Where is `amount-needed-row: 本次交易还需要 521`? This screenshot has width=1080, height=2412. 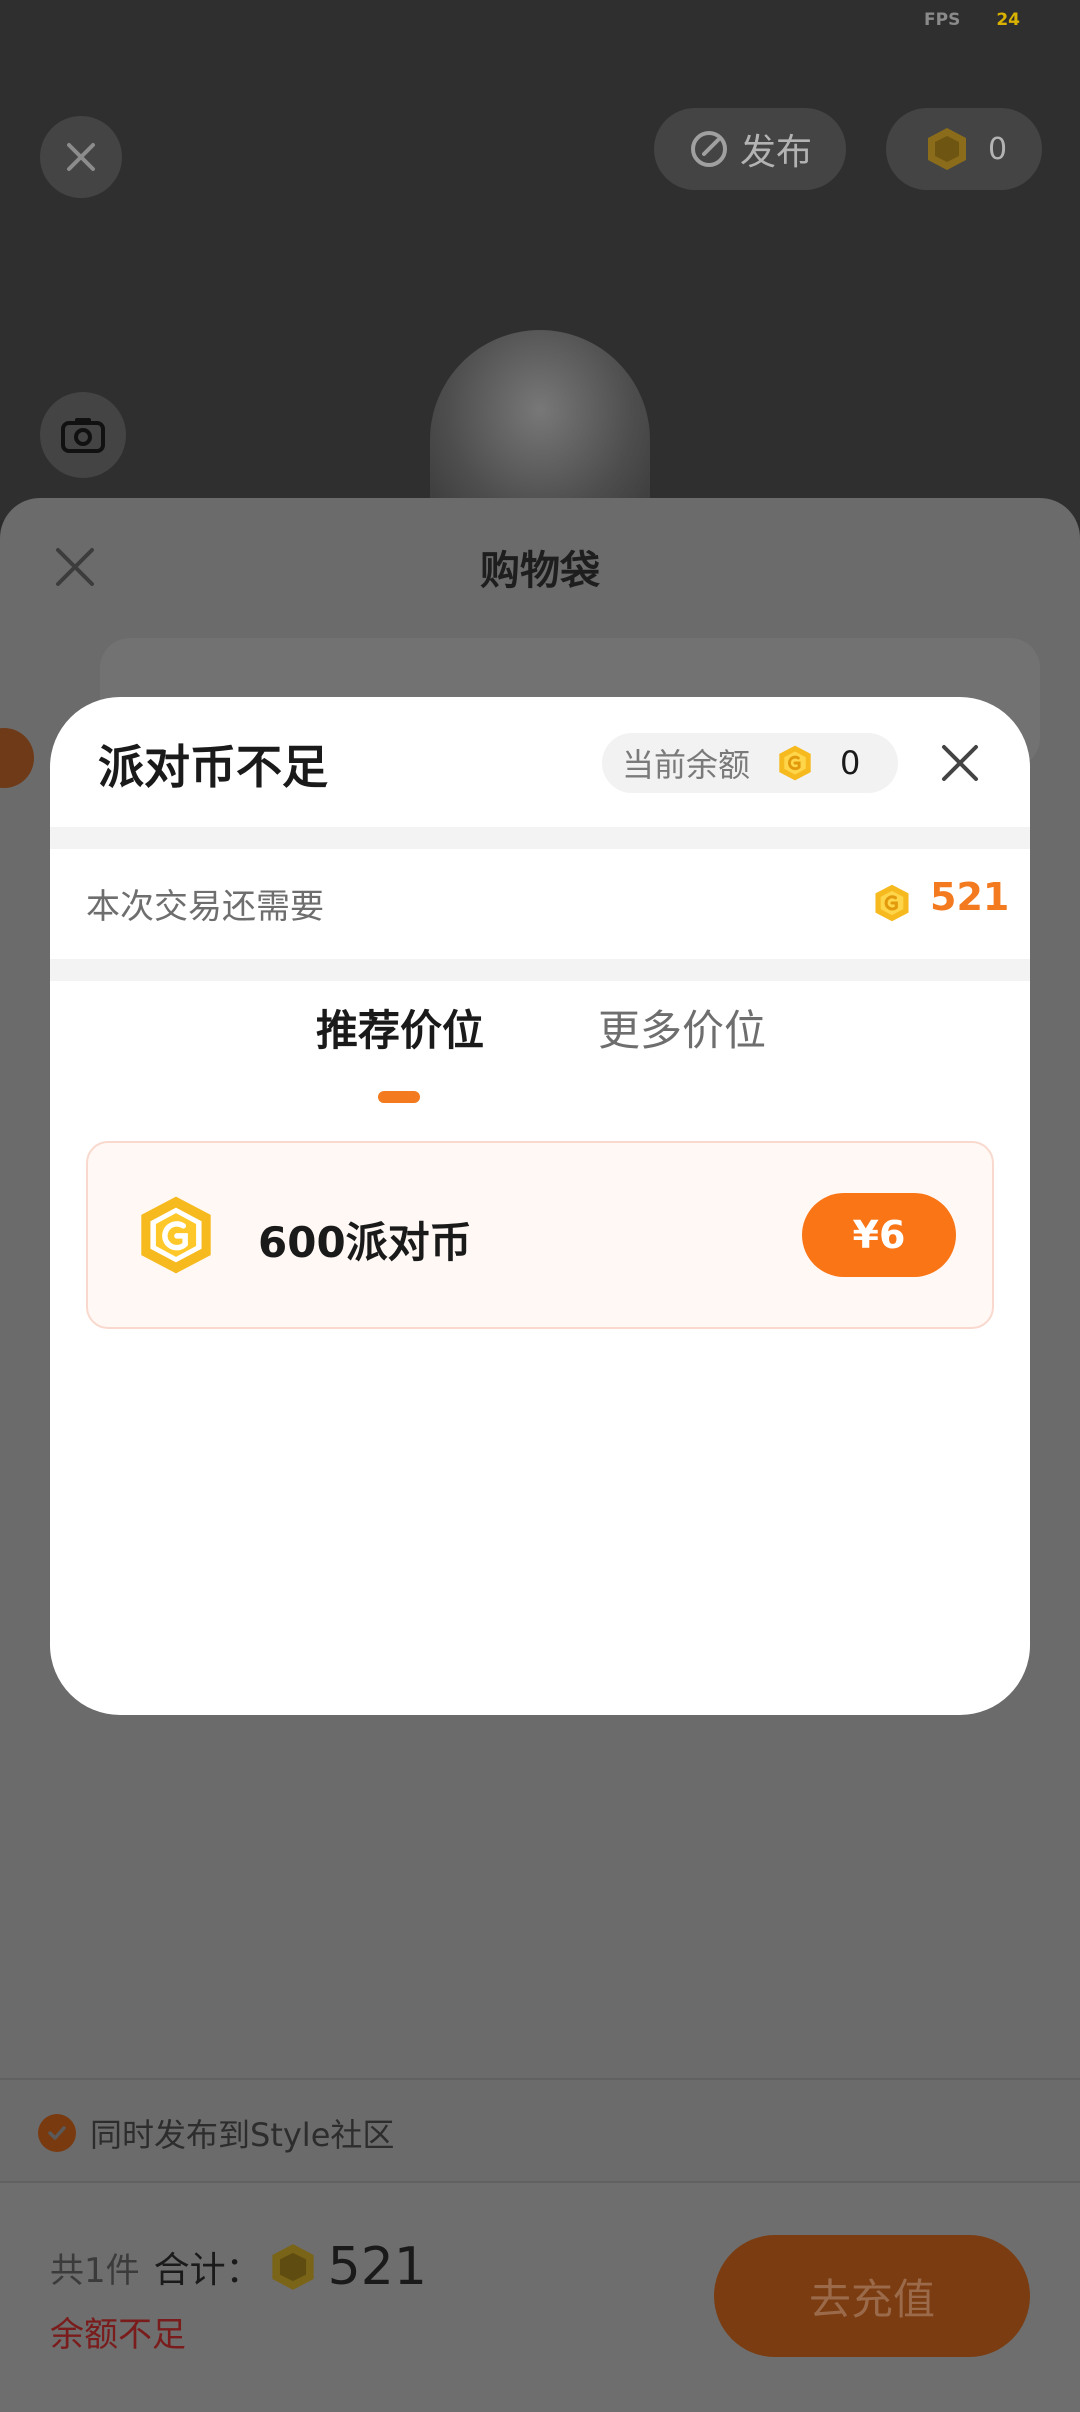 amount-needed-row: 本次交易还需要 521 is located at coordinates (540, 903).